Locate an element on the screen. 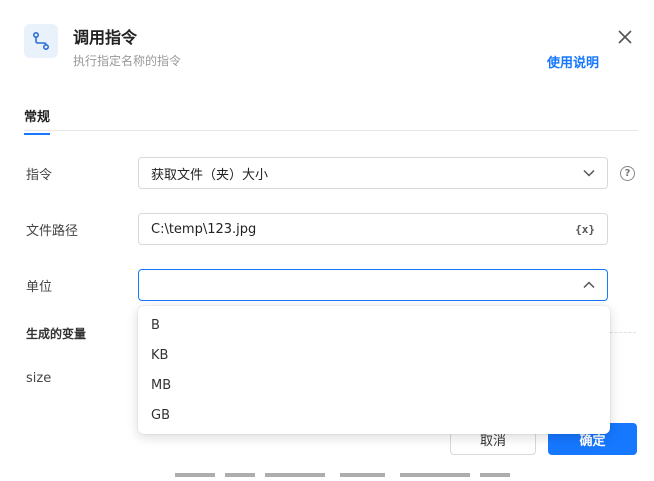 The image size is (654, 481). unit-option-mb: MB is located at coordinates (374, 385).